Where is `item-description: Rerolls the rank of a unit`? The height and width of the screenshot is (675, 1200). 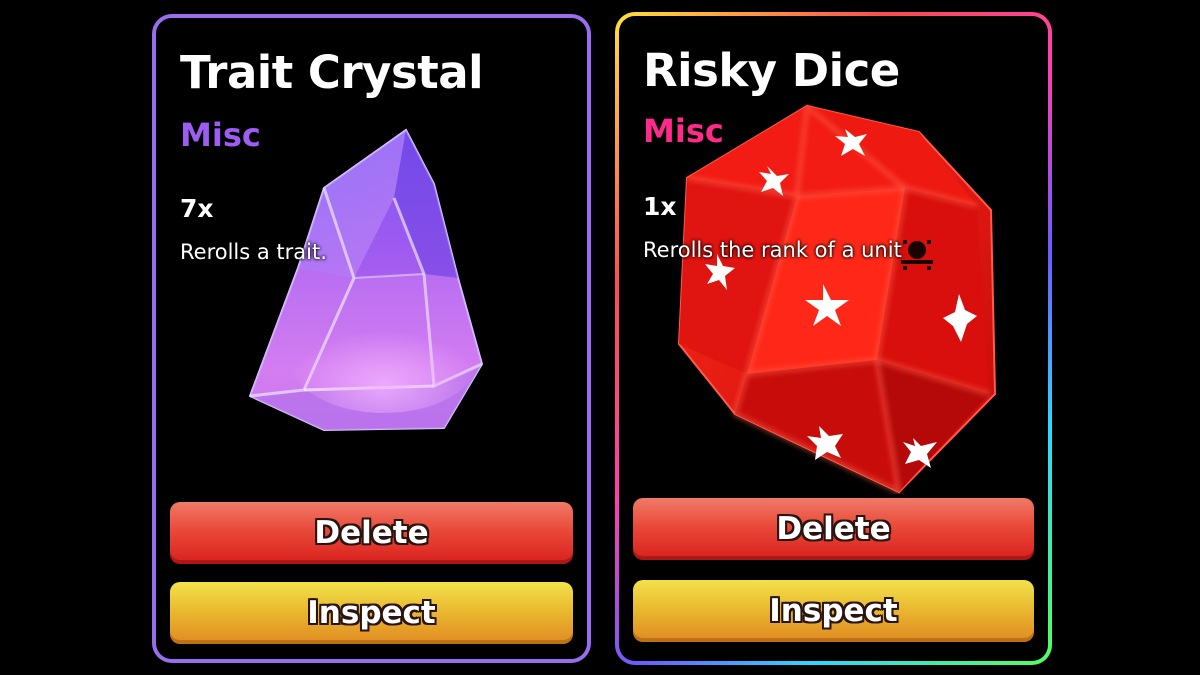
item-description: Rerolls the rank of a unit is located at coordinates (772, 250).